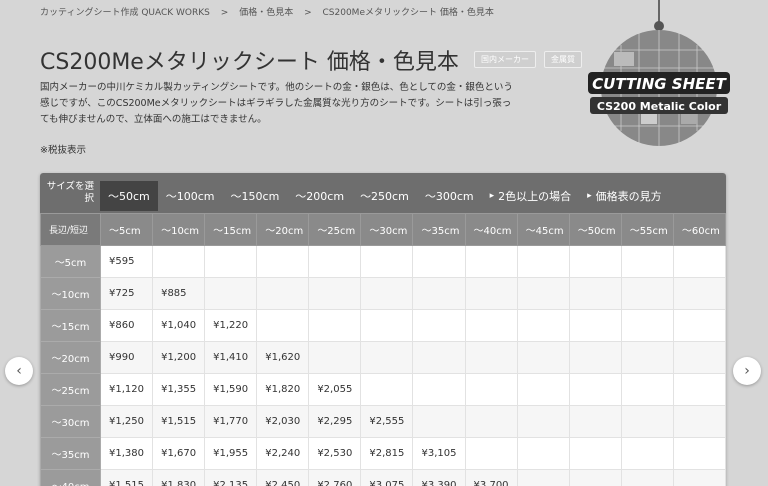 The image size is (768, 486). What do you see at coordinates (70, 325) in the screenshot?
I see `row-header: 〜15cm` at bounding box center [70, 325].